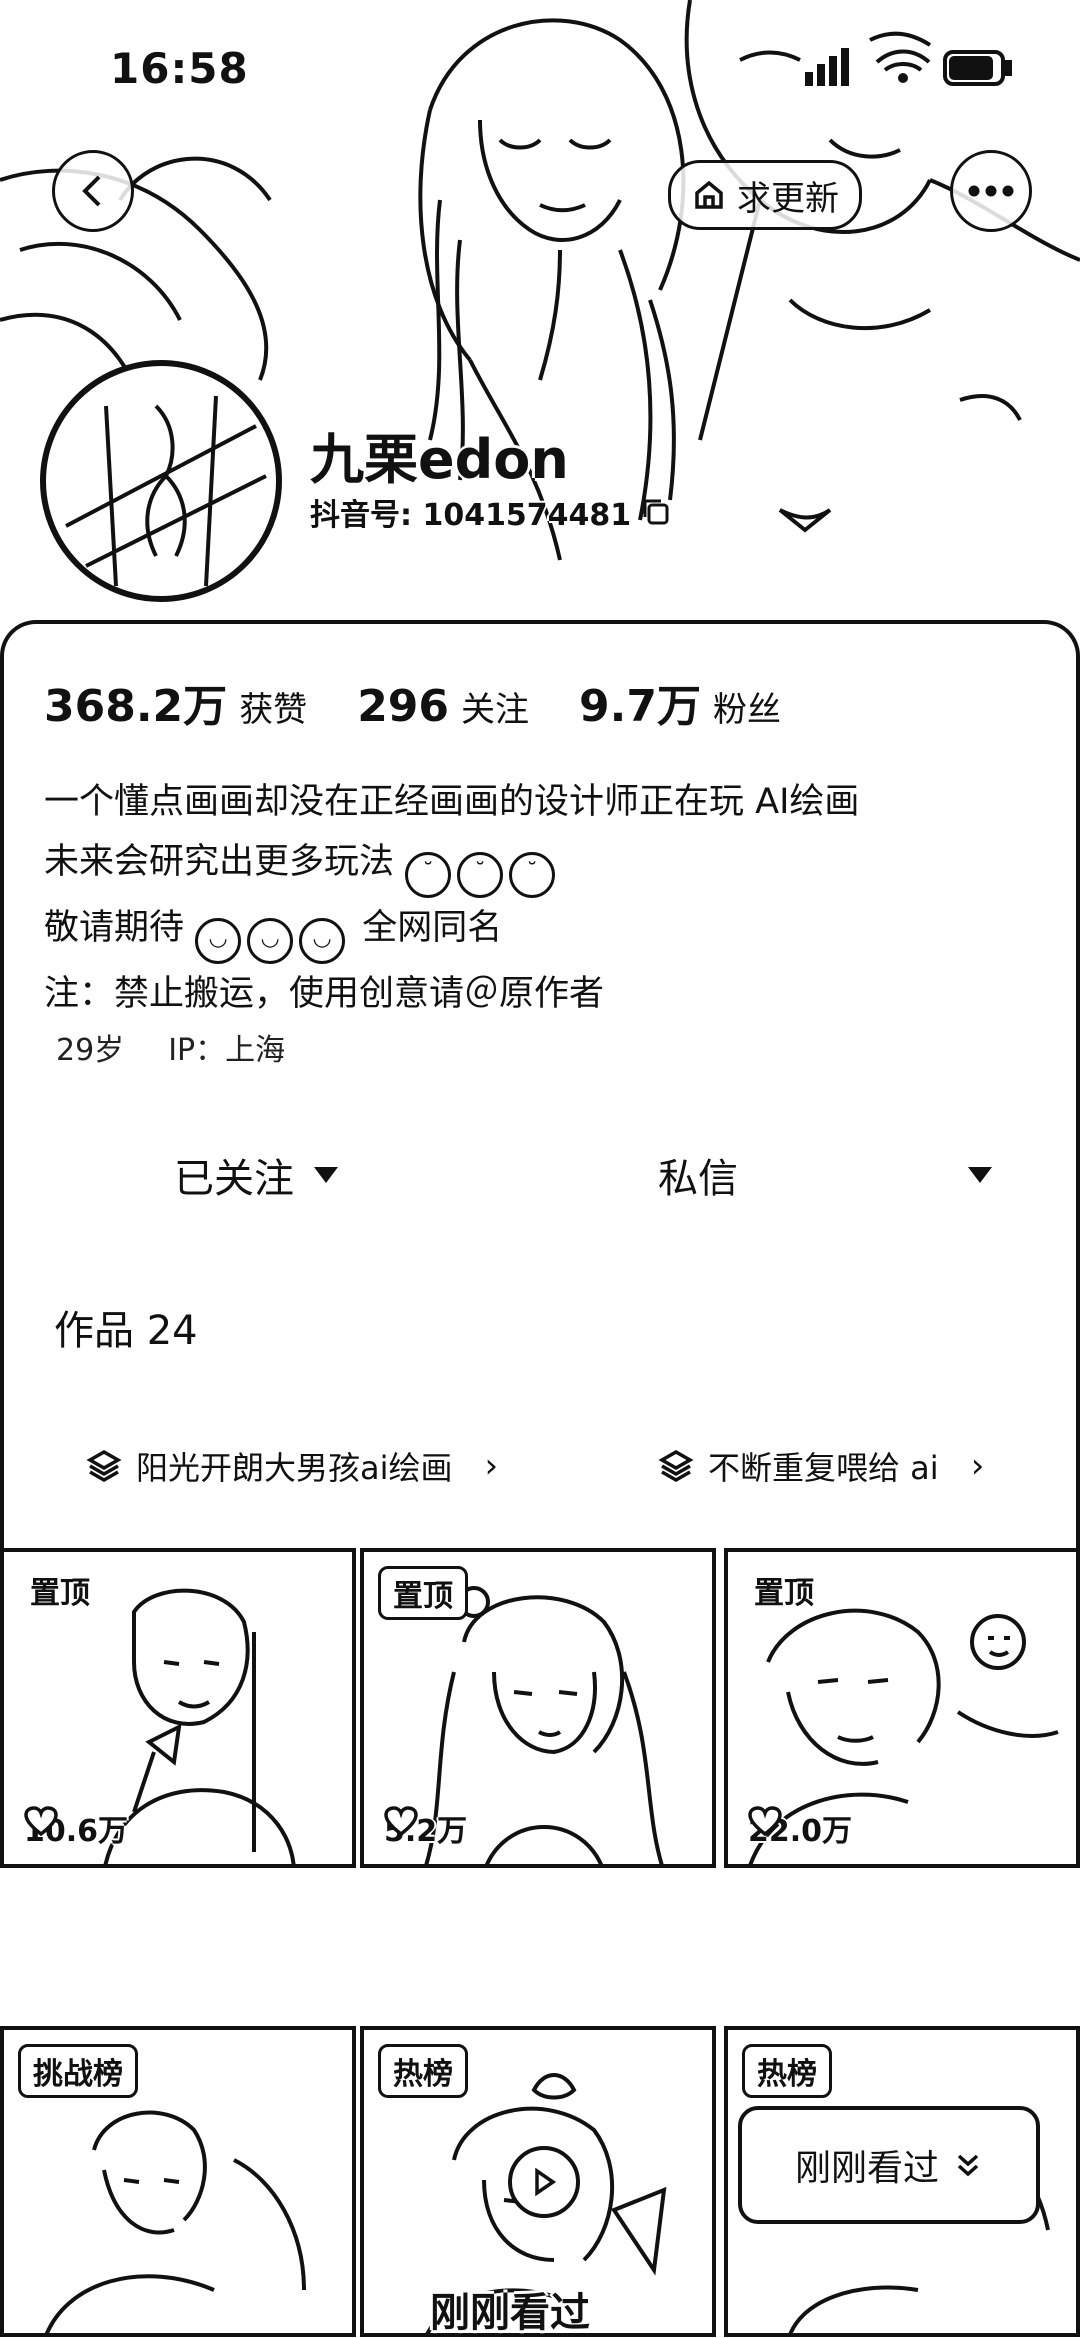  I want to click on bio-line-3b: 全网同名, so click(432, 928).